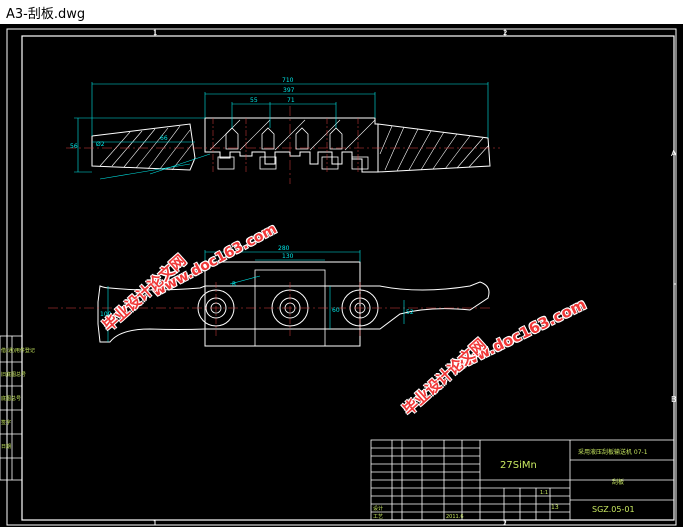  What do you see at coordinates (164, 138) in the screenshot?
I see `dim-66: 66` at bounding box center [164, 138].